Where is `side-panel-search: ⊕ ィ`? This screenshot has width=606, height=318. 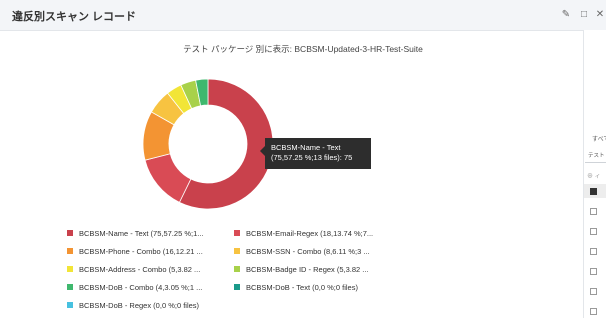 side-panel-search: ⊕ ィ is located at coordinates (594, 175).